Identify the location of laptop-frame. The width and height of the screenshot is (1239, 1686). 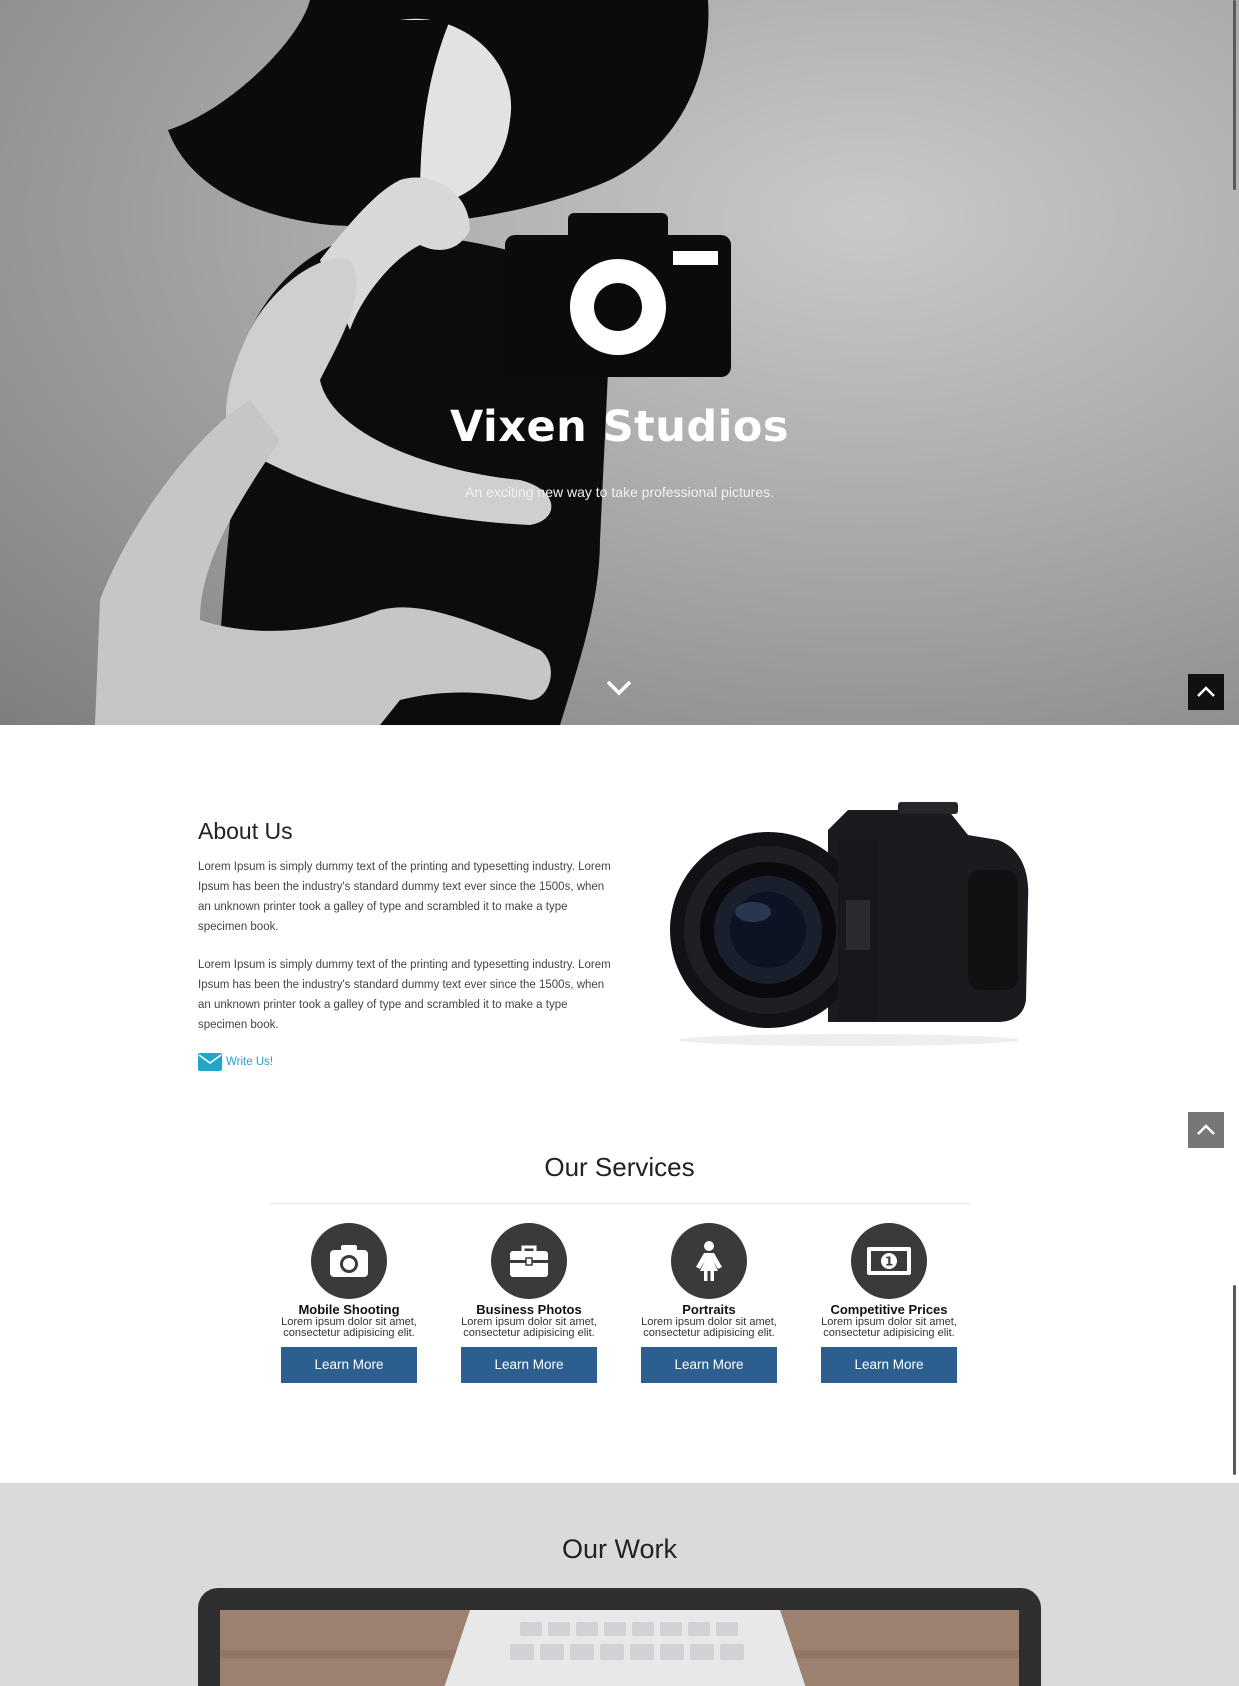
(619, 1637).